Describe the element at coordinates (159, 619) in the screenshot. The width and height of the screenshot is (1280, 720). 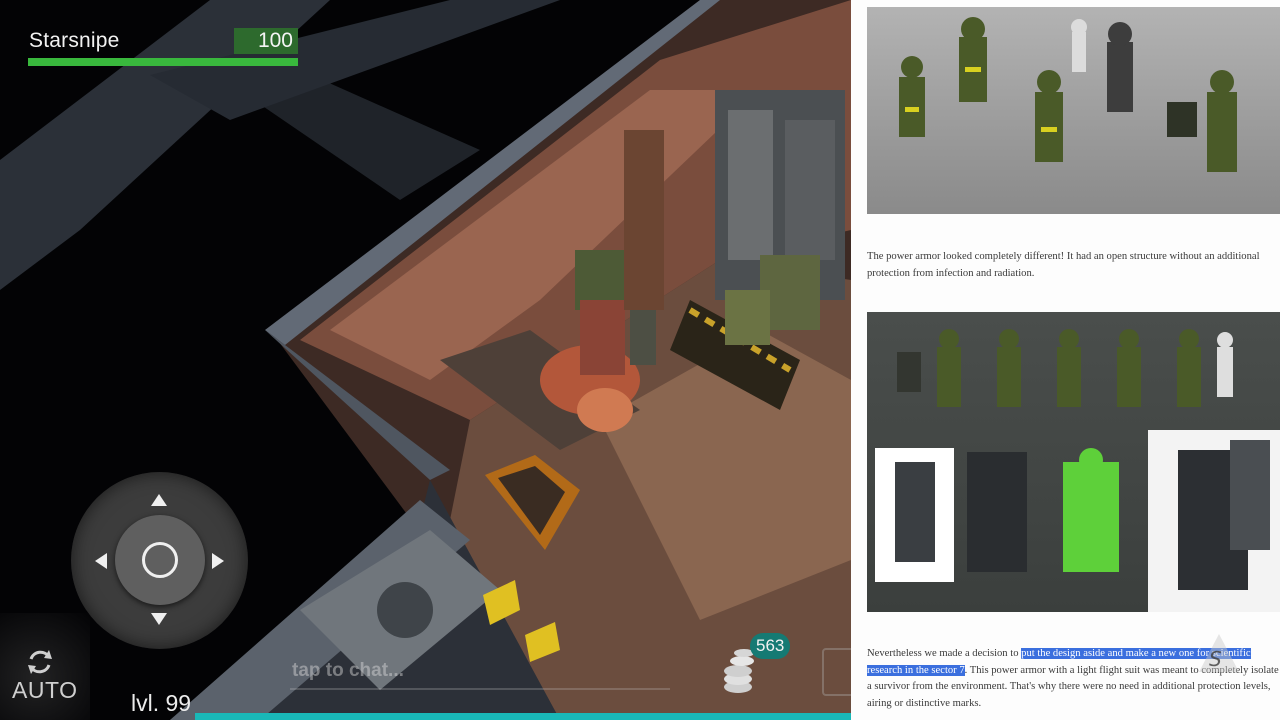
I see `arrow-down-icon` at that location.